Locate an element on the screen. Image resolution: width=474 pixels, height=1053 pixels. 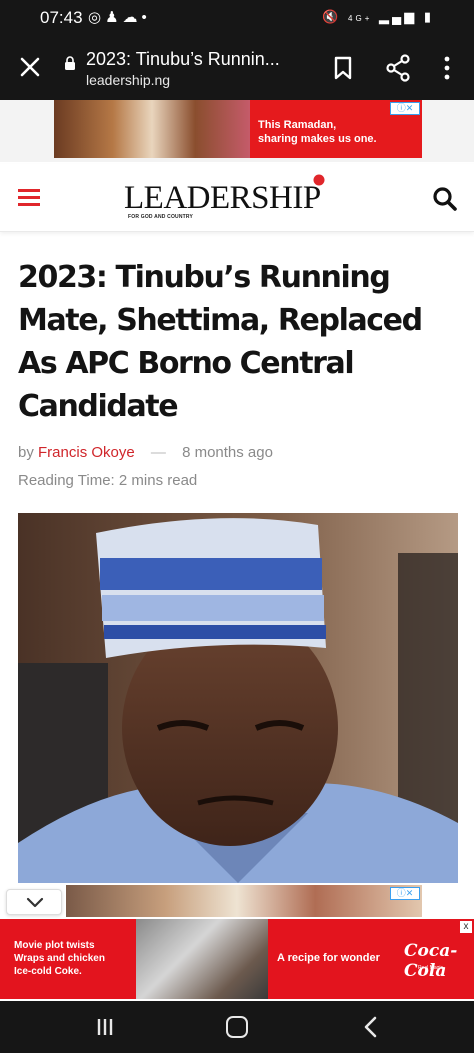
lock-icon is located at coordinates (70, 63).